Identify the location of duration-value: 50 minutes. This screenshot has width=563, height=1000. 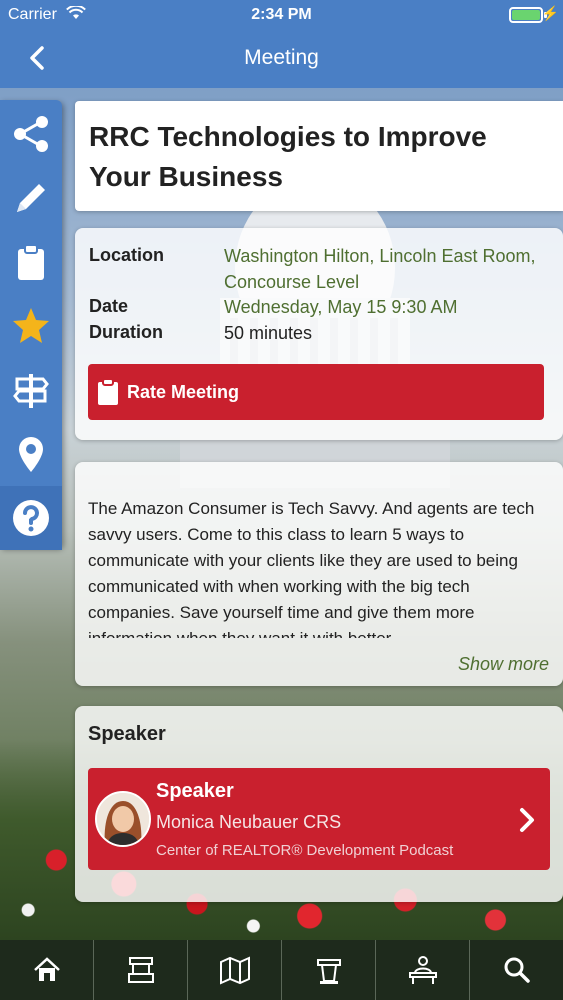
(268, 333).